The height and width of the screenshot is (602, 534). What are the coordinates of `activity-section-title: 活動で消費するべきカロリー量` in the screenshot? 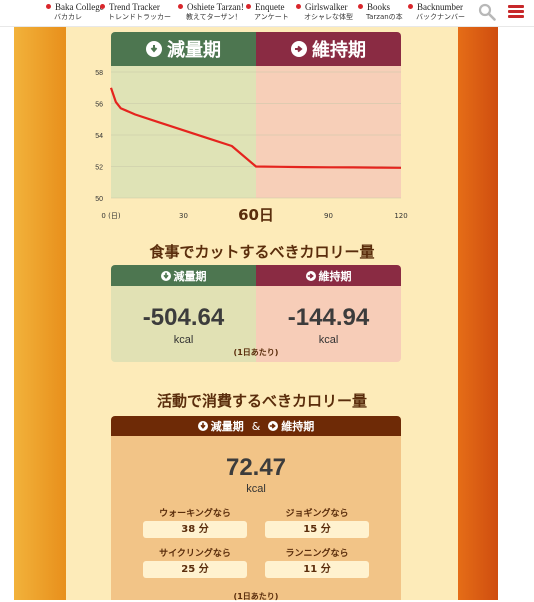 It's located at (261, 401).